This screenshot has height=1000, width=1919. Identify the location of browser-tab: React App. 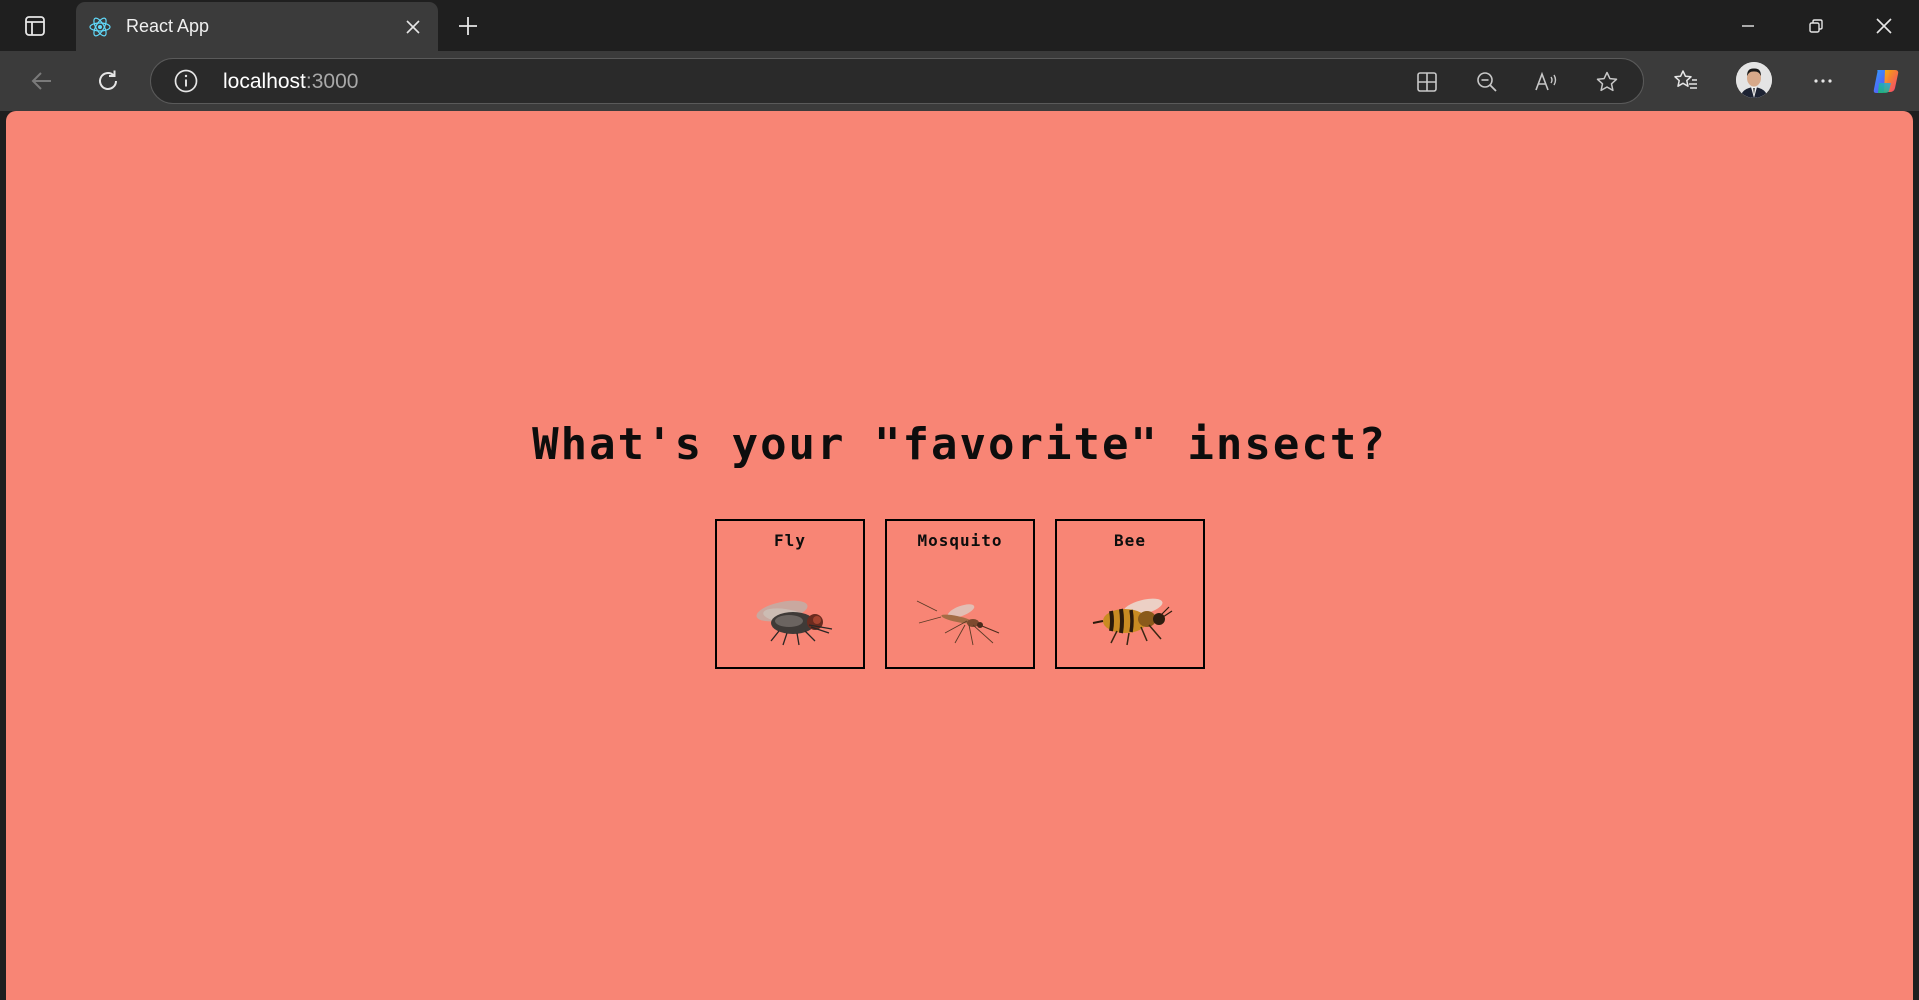
(257, 26).